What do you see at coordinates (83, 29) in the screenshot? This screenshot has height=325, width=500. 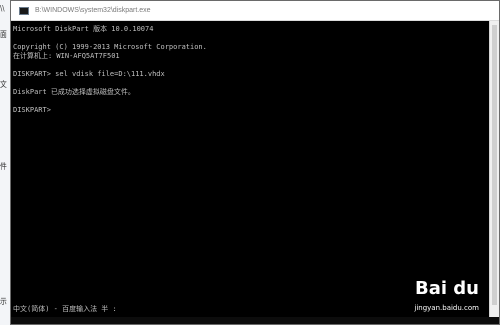 I see `console-line: Microsoft DiskPart 版本 10.0.10074` at bounding box center [83, 29].